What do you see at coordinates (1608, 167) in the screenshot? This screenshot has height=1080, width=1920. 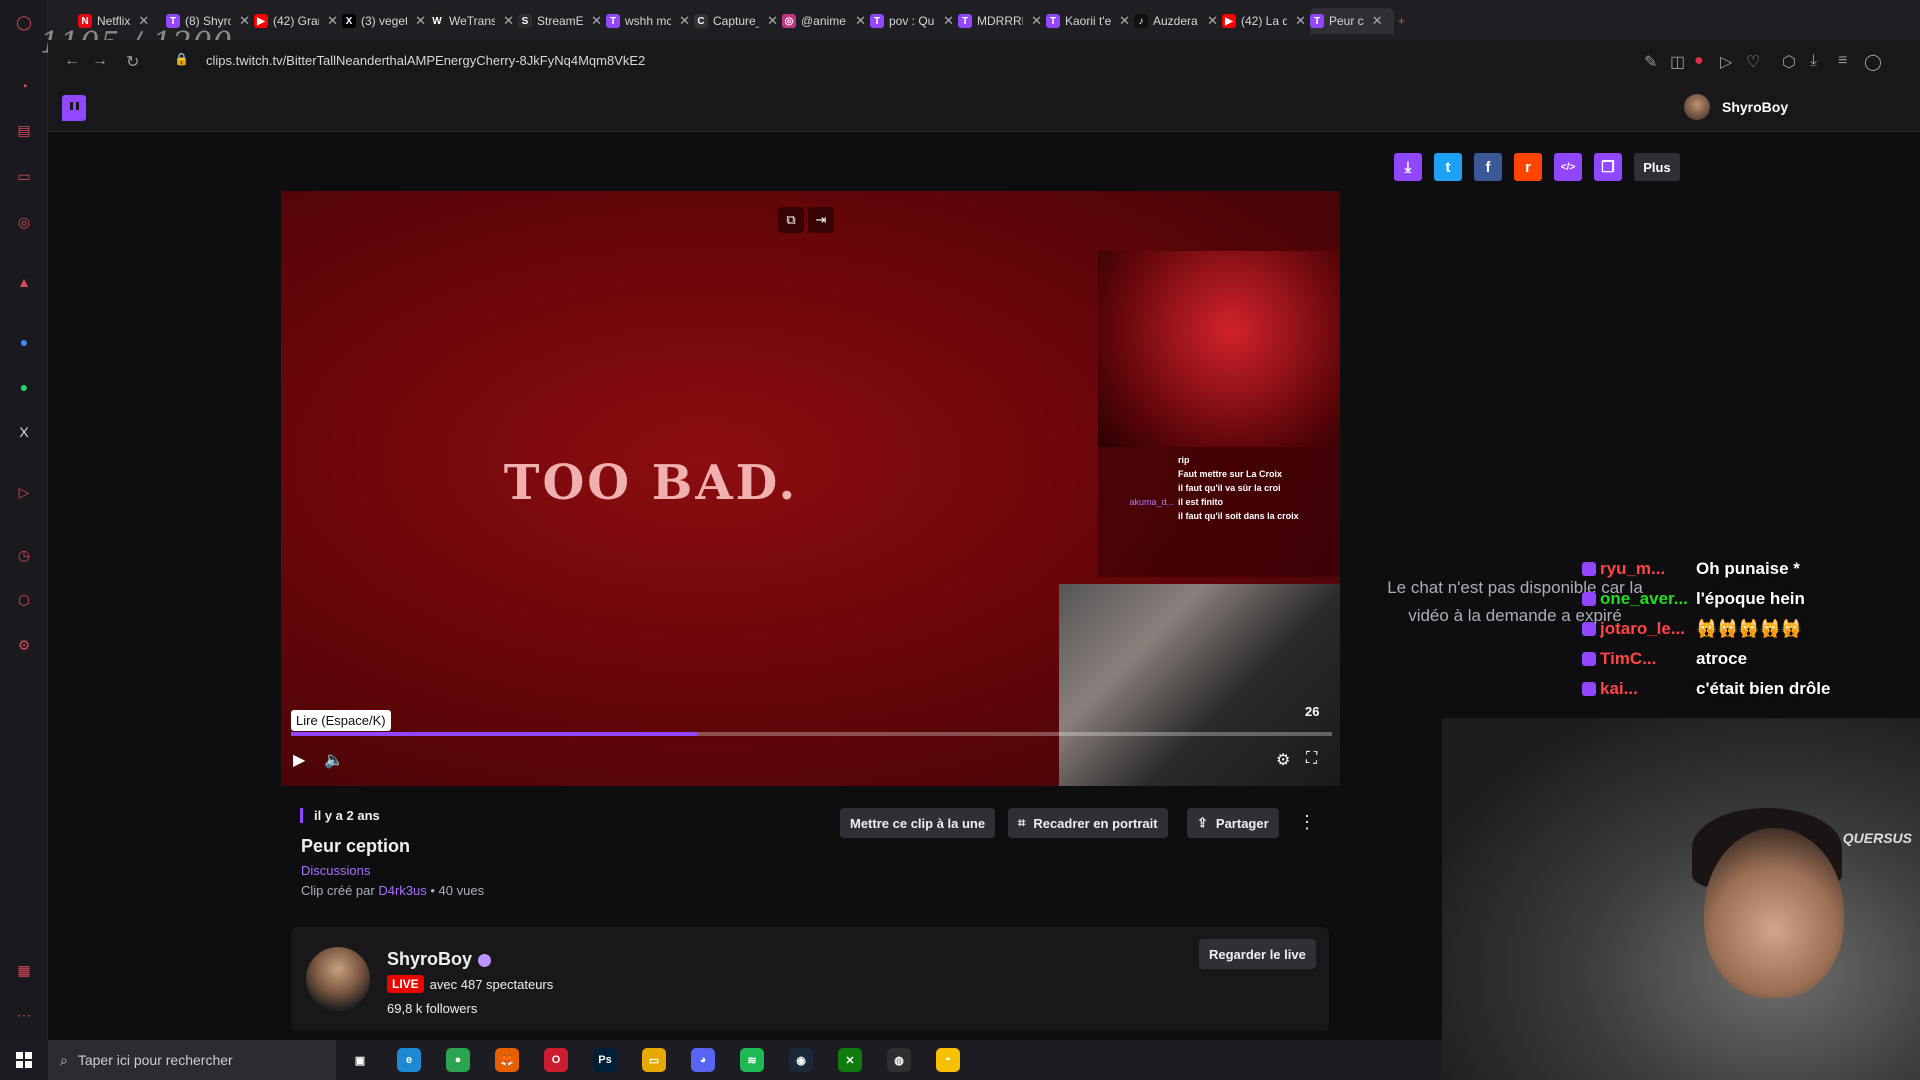 I see `copy-icon: ❐` at bounding box center [1608, 167].